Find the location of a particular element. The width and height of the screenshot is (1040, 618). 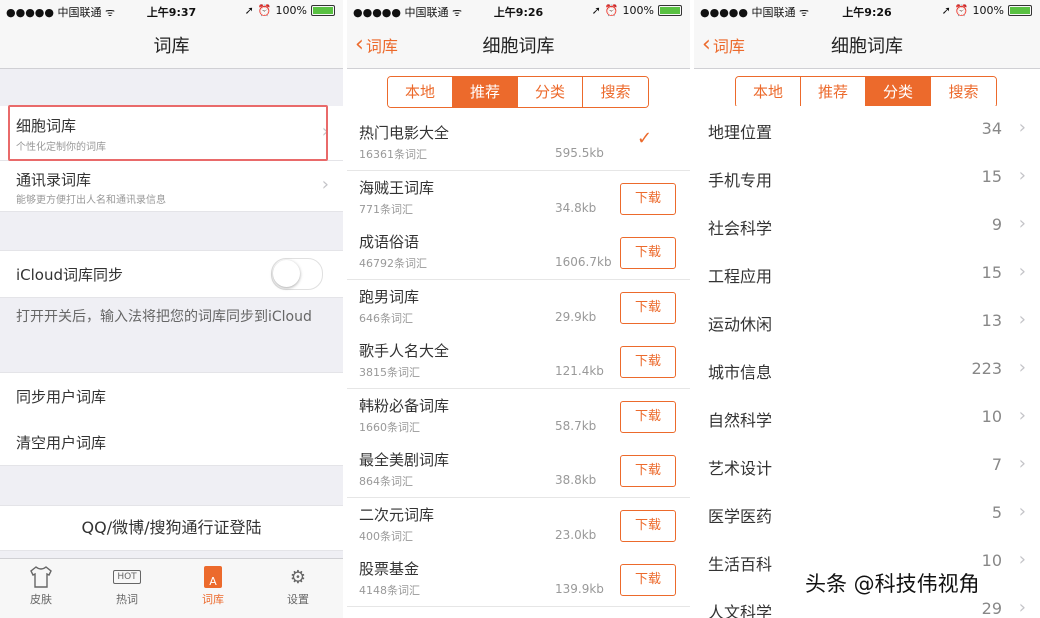

dictionary-name: 二次元词库 is located at coordinates (397, 514).